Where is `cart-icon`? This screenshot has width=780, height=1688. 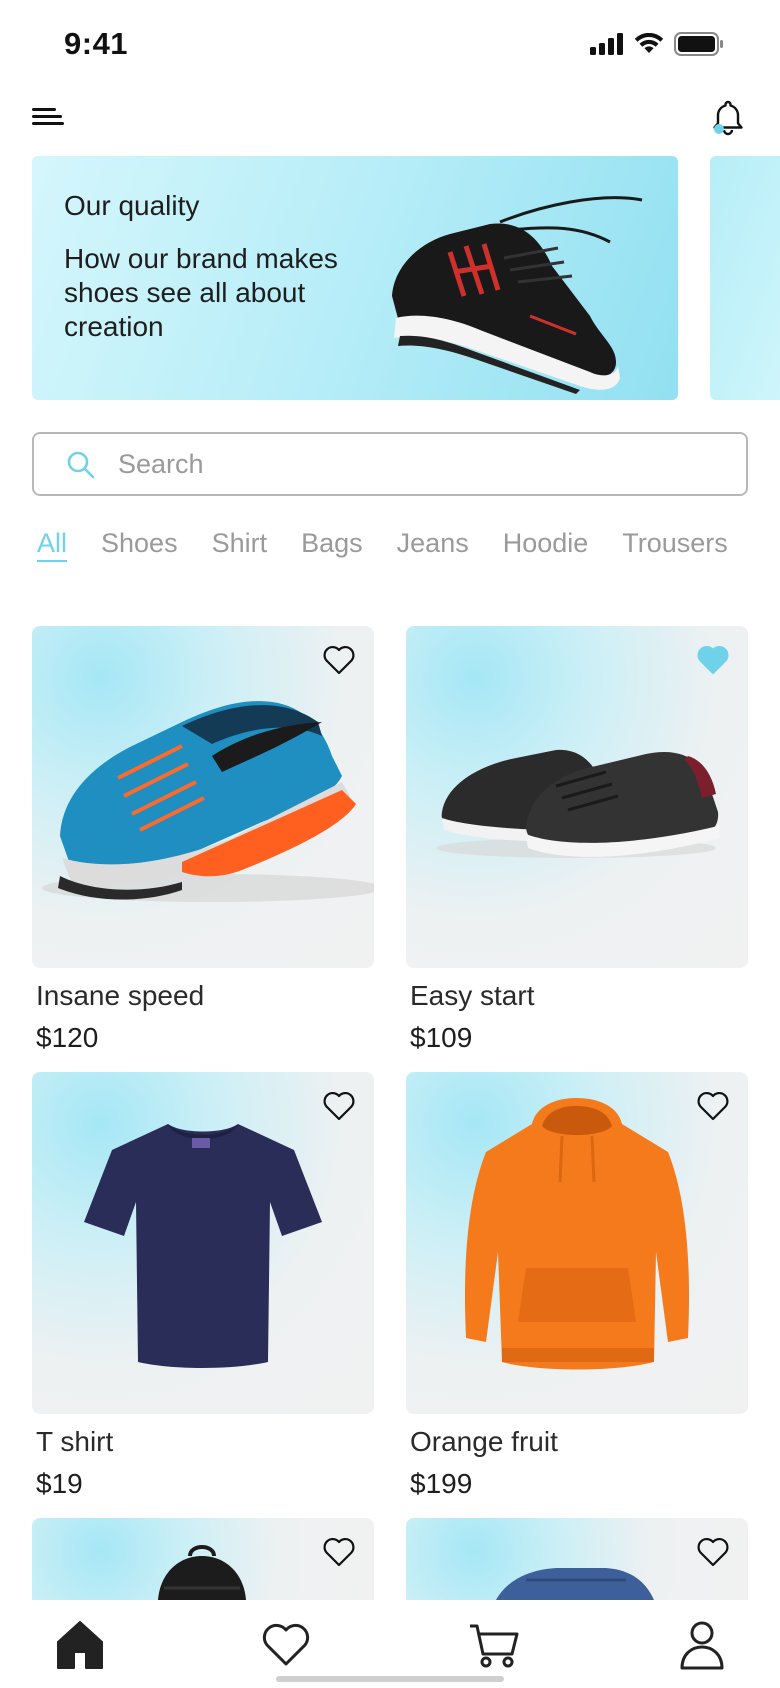 cart-icon is located at coordinates (494, 1644).